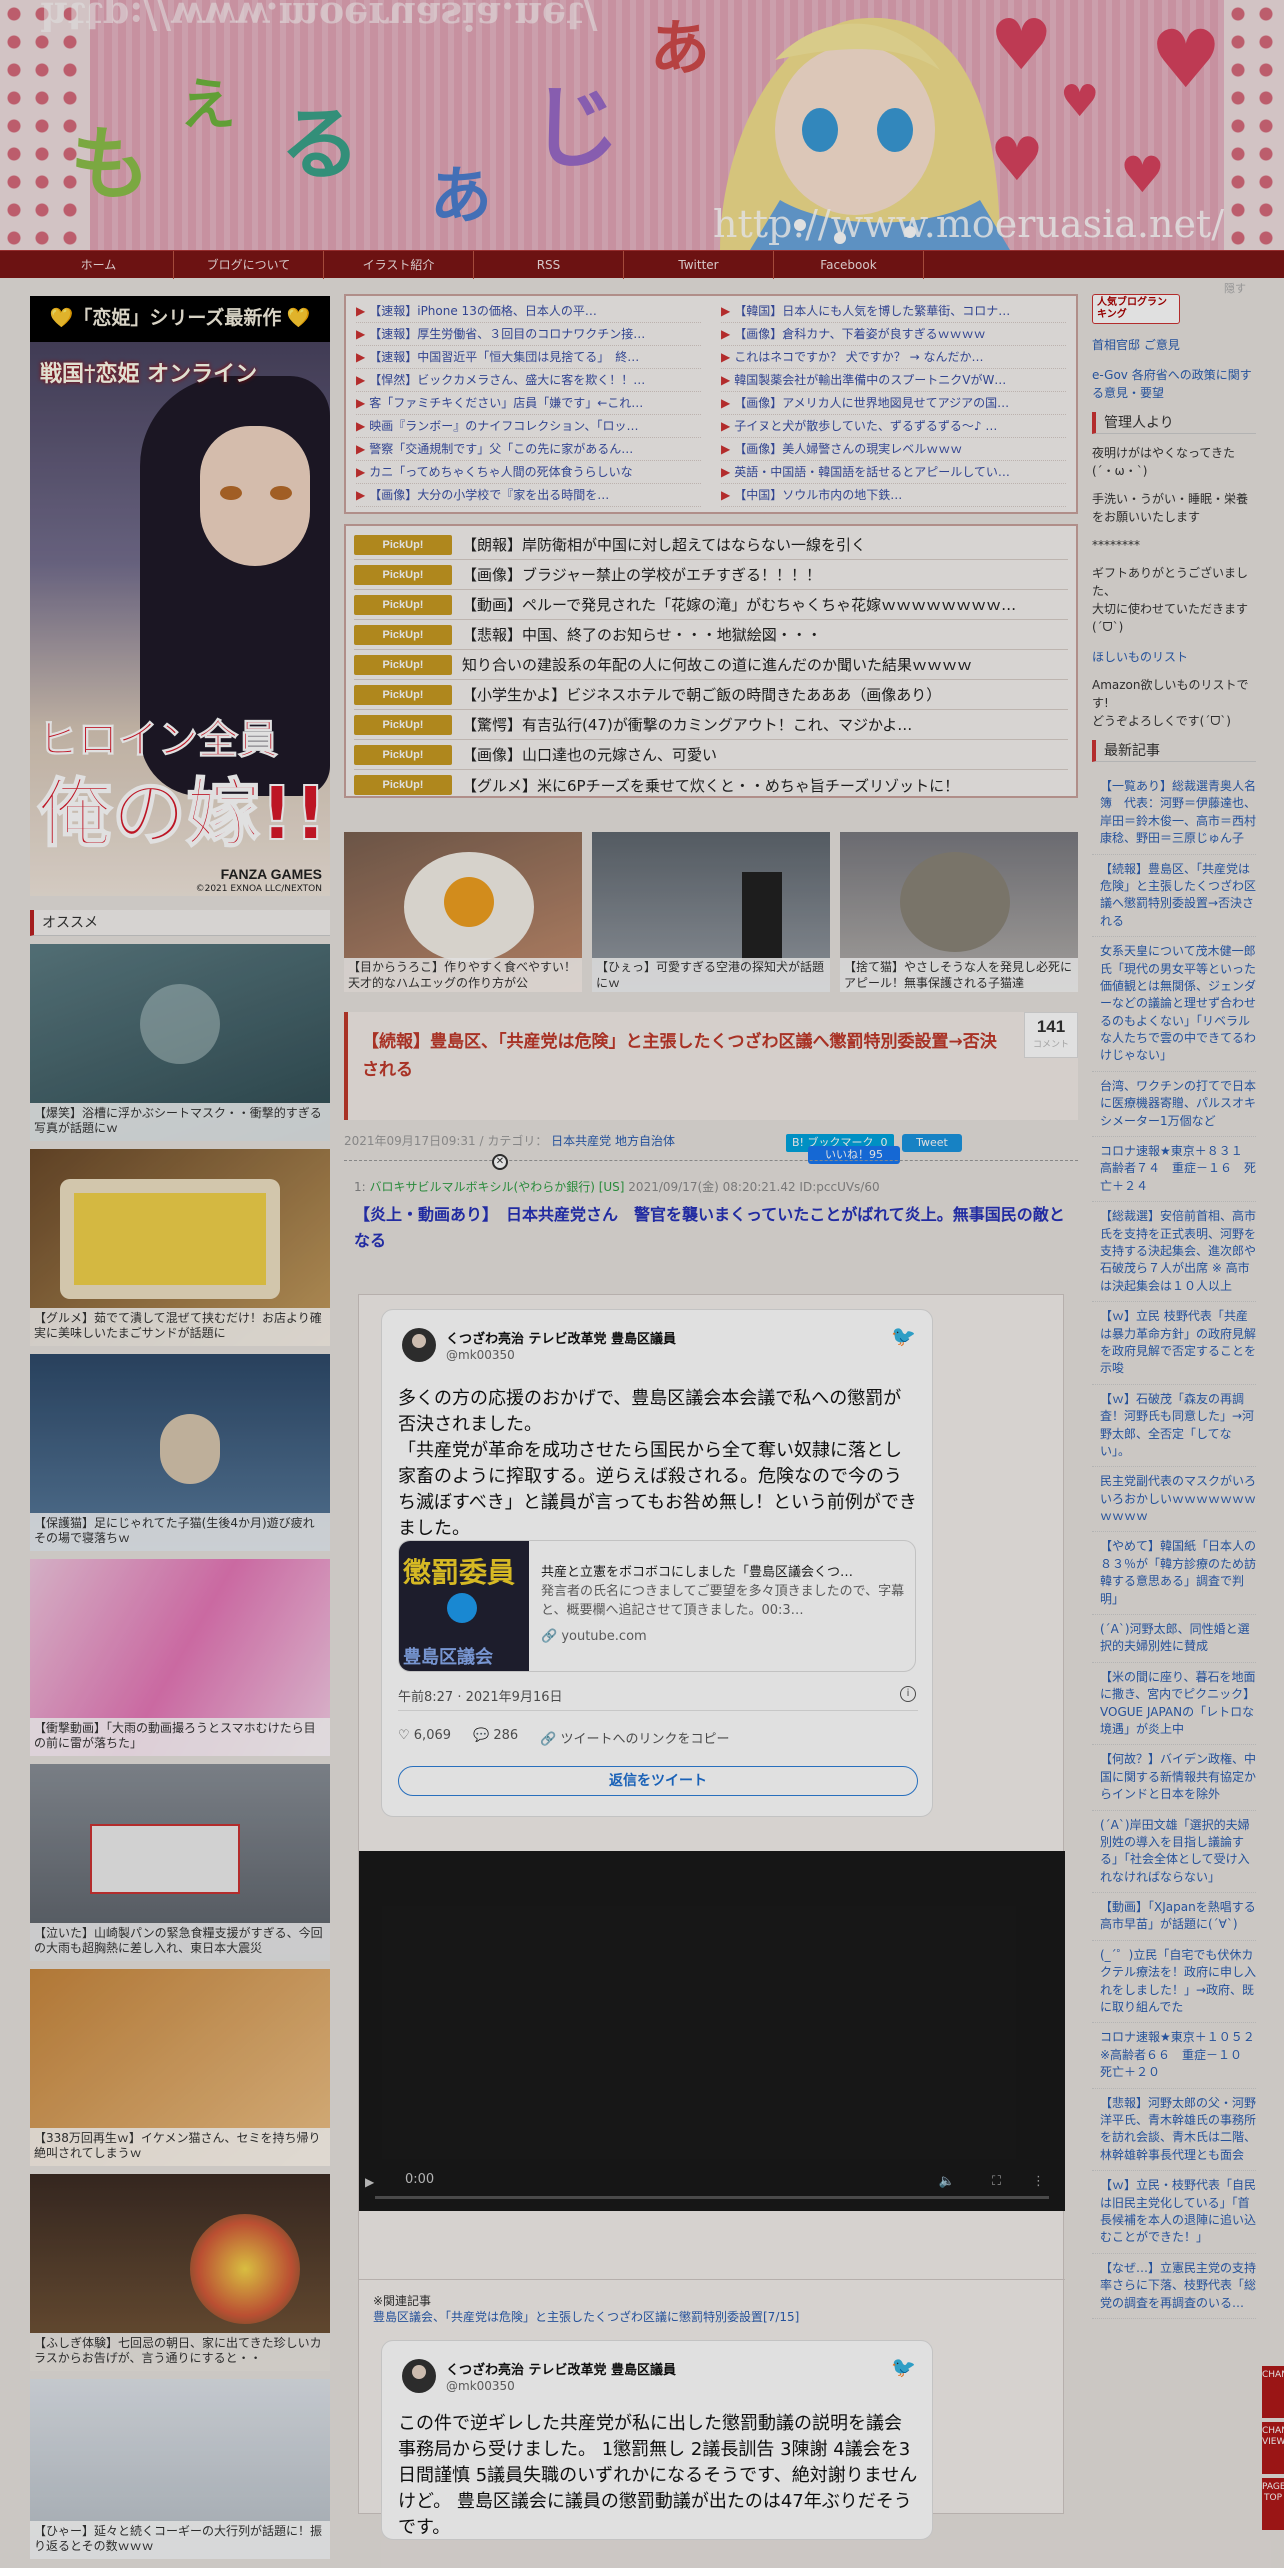 The width and height of the screenshot is (1284, 2568). What do you see at coordinates (399, 265) in the screenshot?
I see `nav-illustration: イラスト紹介` at bounding box center [399, 265].